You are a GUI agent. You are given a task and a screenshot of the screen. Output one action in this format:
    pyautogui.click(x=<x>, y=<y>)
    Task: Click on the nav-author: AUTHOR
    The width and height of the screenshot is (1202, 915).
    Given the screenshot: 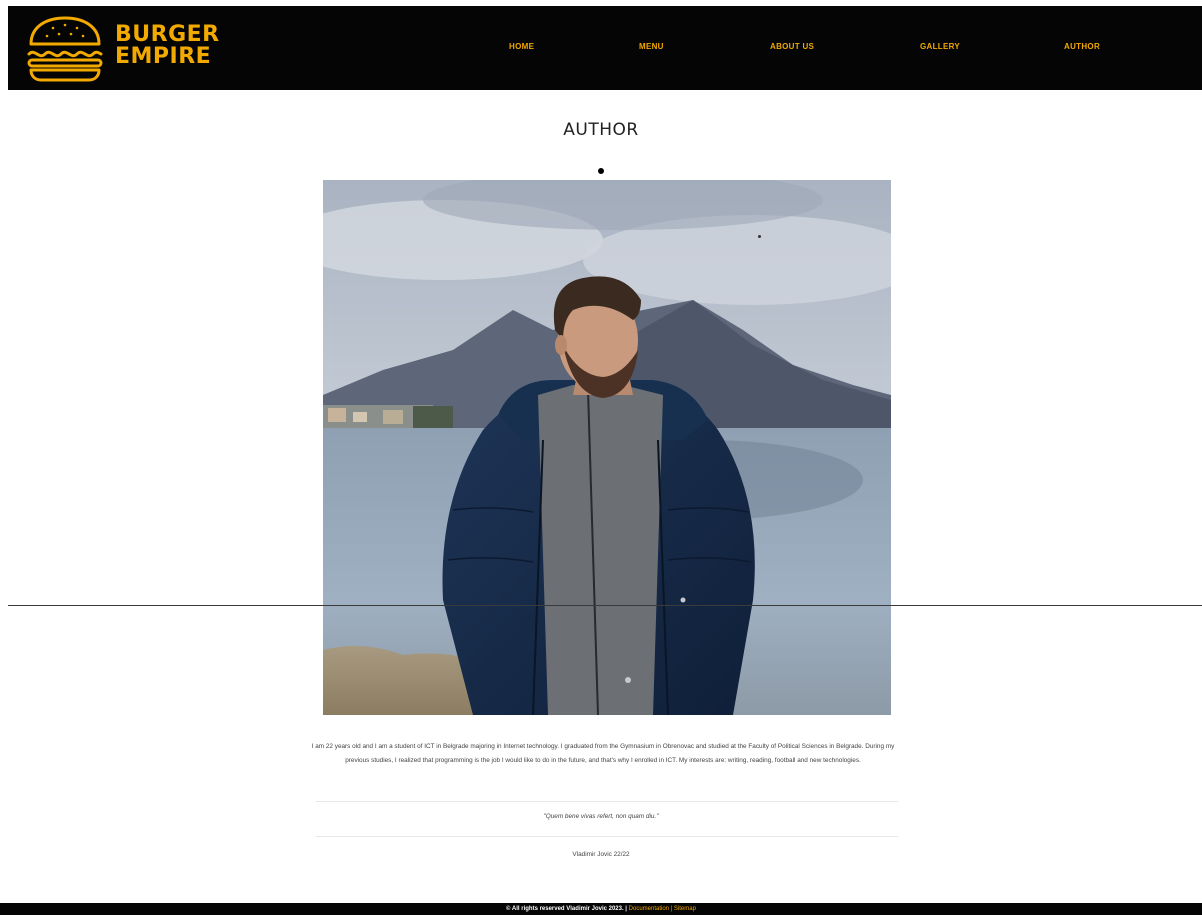 What is the action you would take?
    pyautogui.click(x=1082, y=46)
    